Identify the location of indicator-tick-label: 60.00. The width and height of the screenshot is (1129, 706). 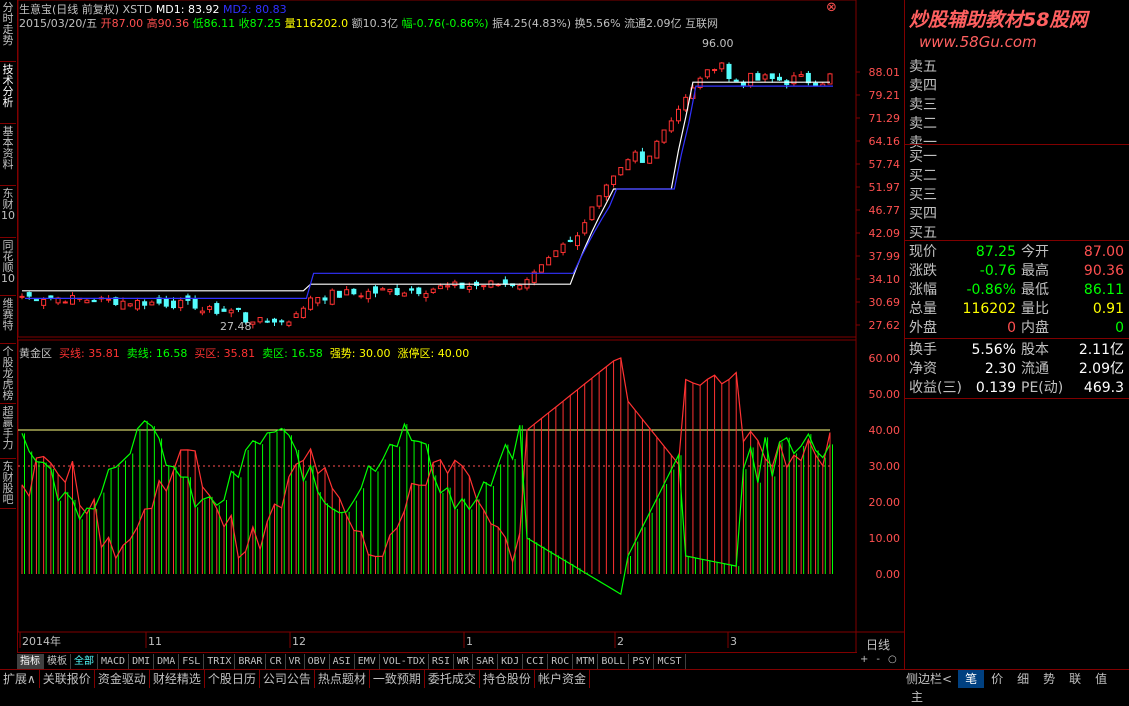
(885, 358).